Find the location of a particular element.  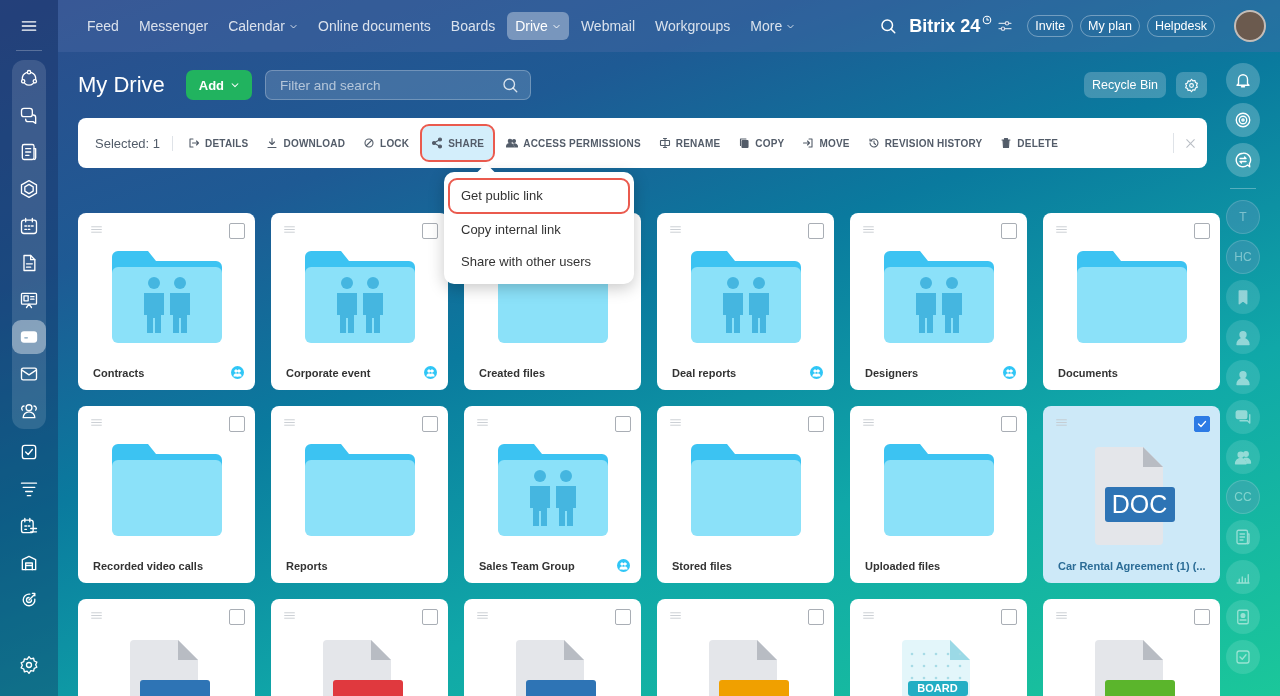

block-icon is located at coordinates (369, 143).